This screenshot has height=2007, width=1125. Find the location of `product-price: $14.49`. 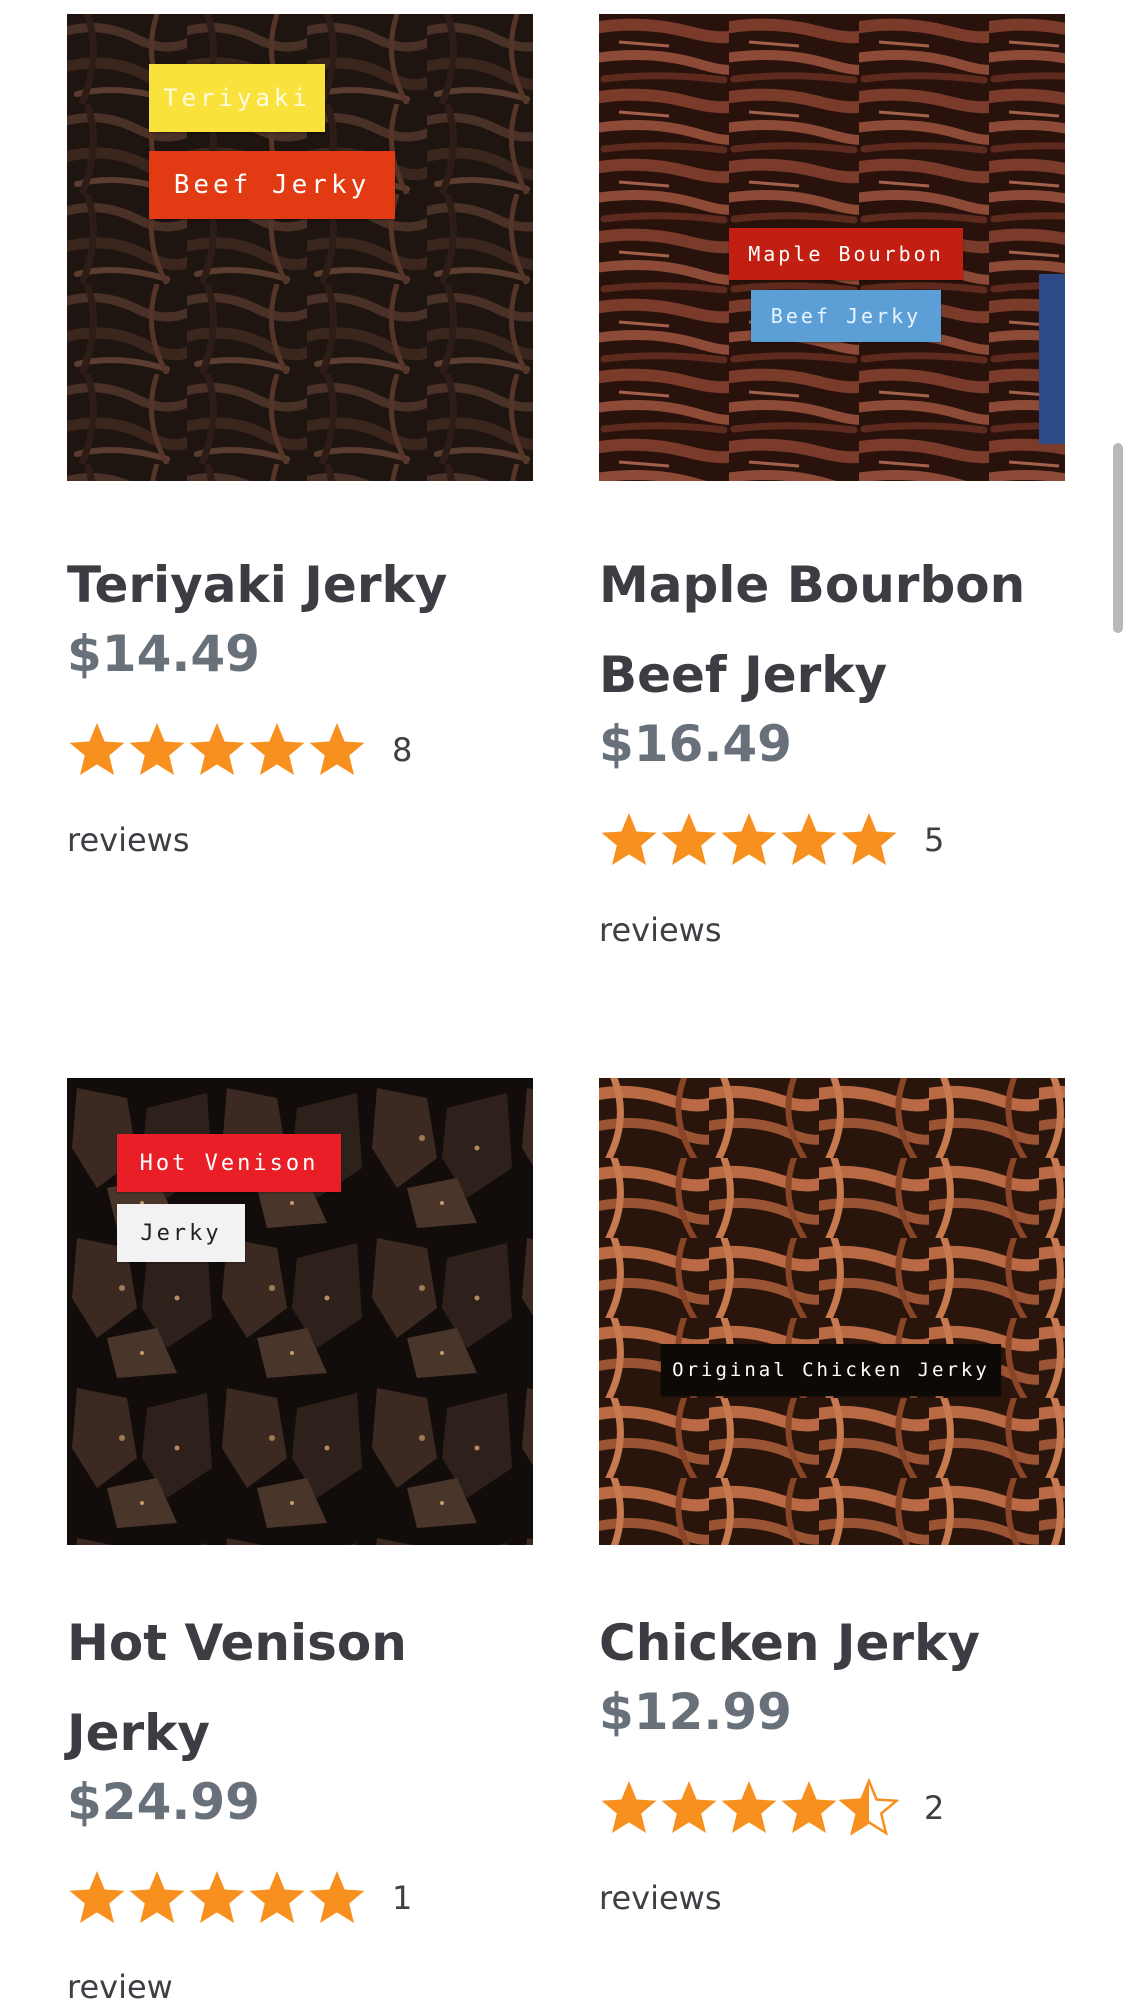

product-price: $14.49 is located at coordinates (163, 654).